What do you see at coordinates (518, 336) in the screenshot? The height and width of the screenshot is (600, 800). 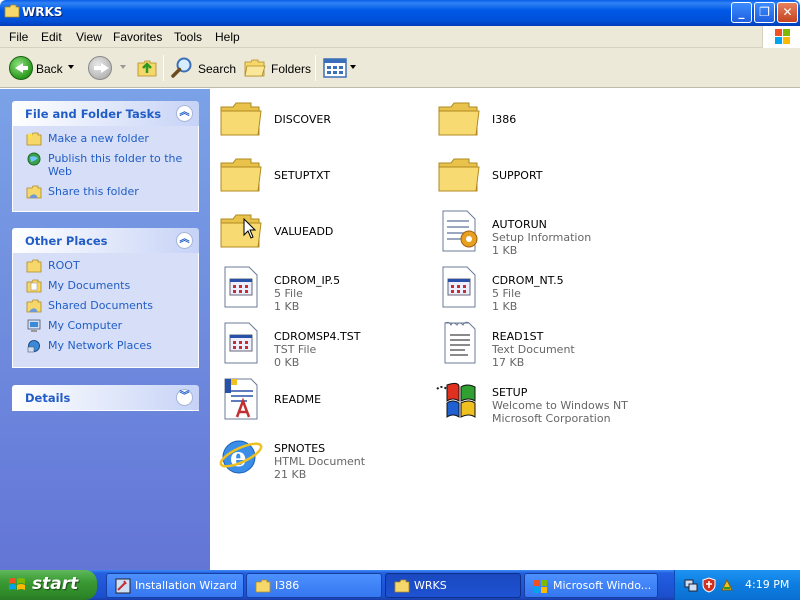 I see `file-name: READ1ST` at bounding box center [518, 336].